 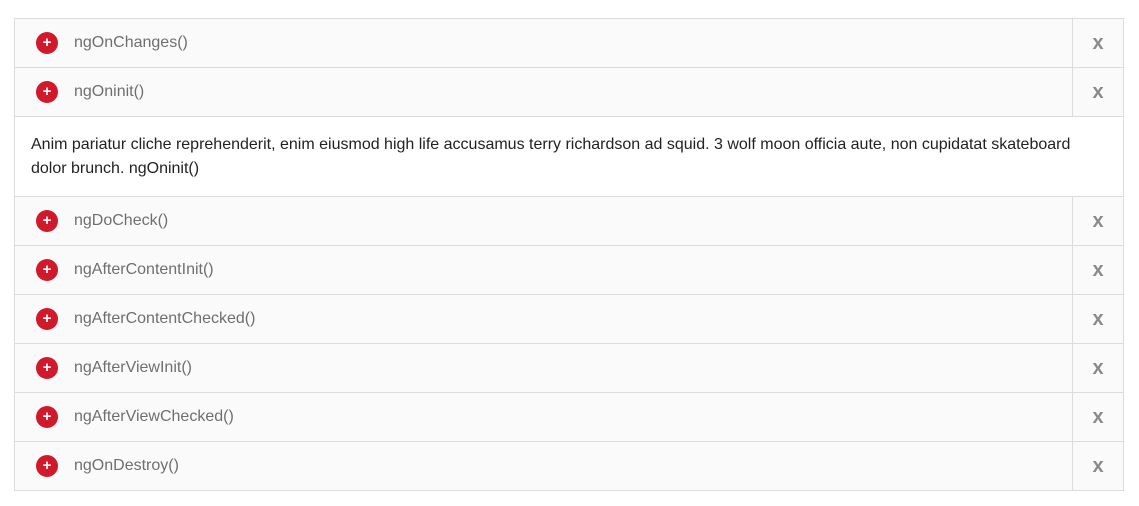 I want to click on accordion-item-ngafterviewchecked: + ngAfterViewChecked() x, so click(x=569, y=417).